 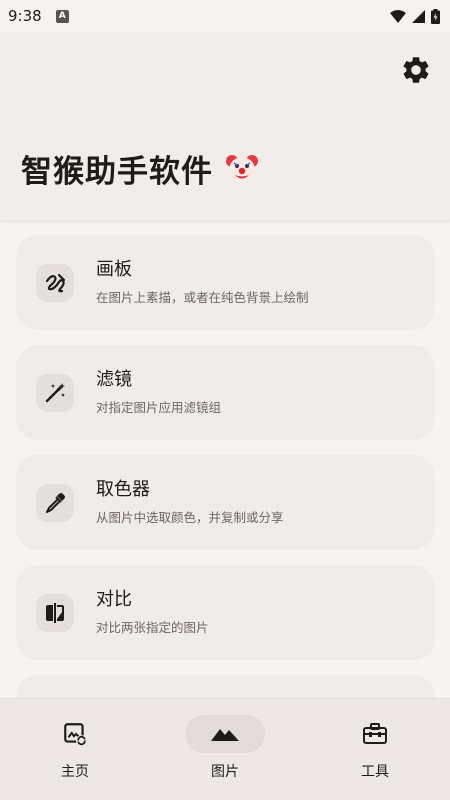 I want to click on gear-icon, so click(x=416, y=70).